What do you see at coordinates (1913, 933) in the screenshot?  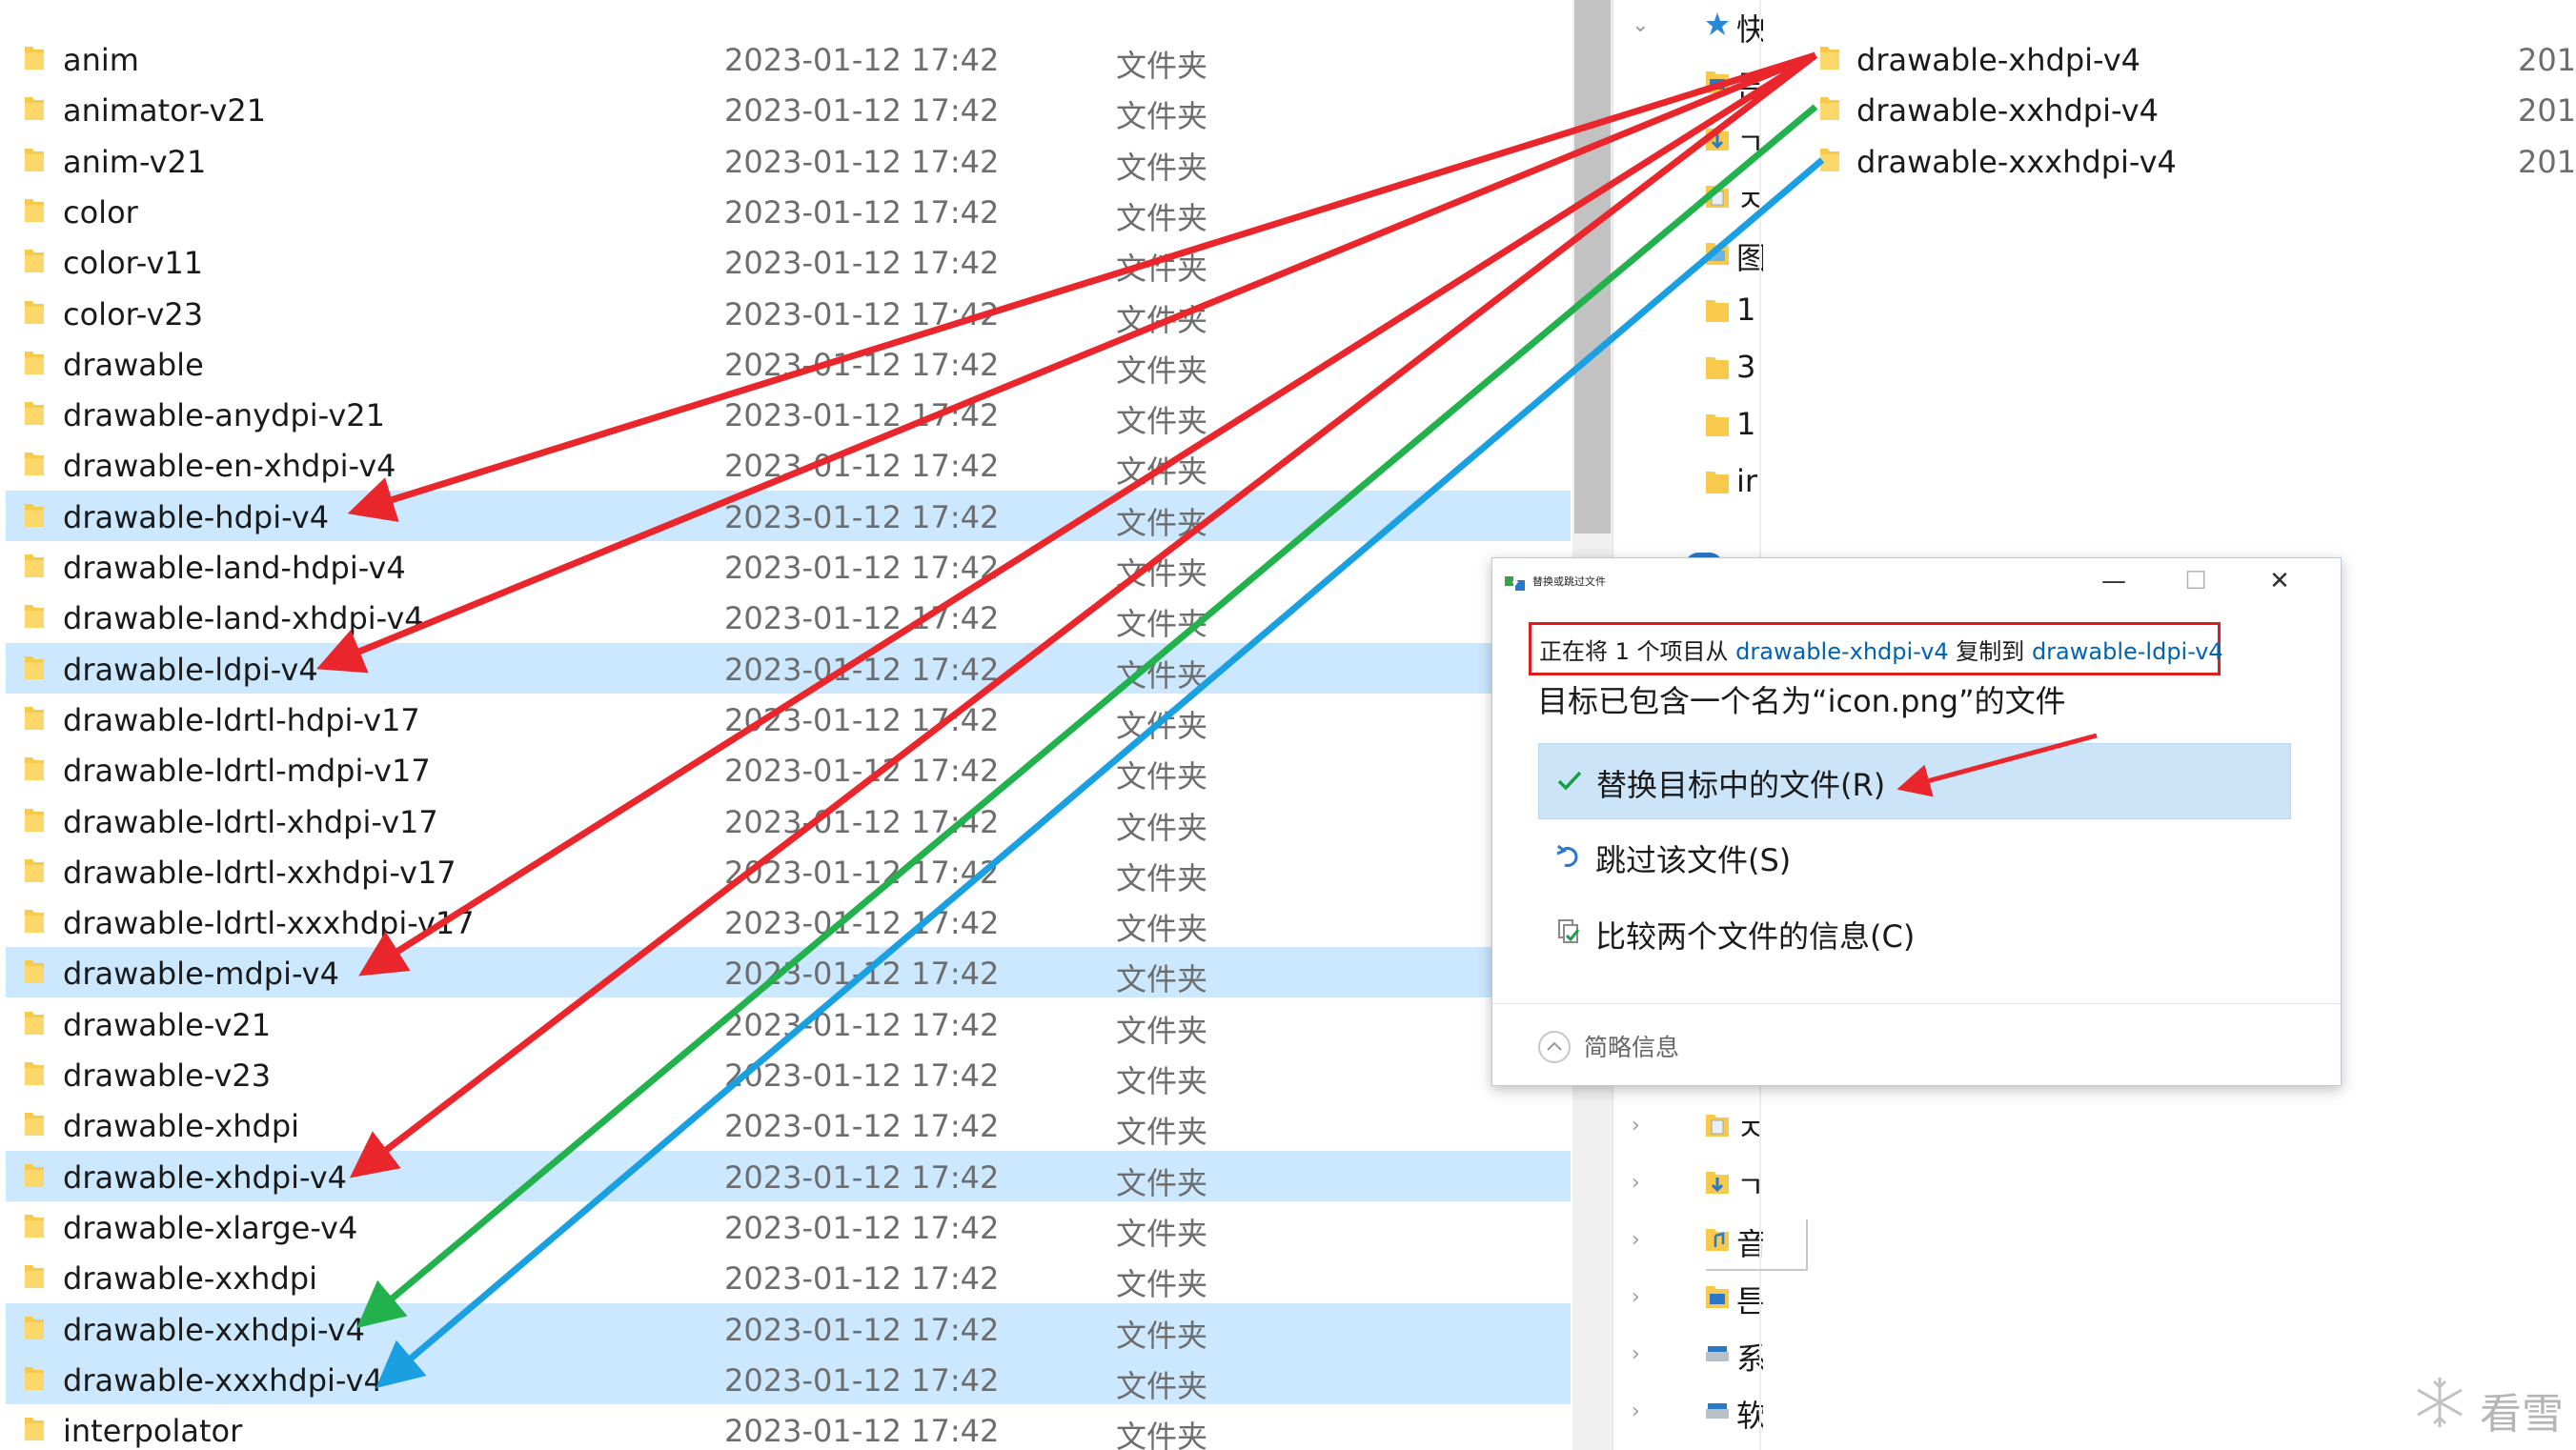 I see `compare-files-option: 比较两个文件的信息(C)` at bounding box center [1913, 933].